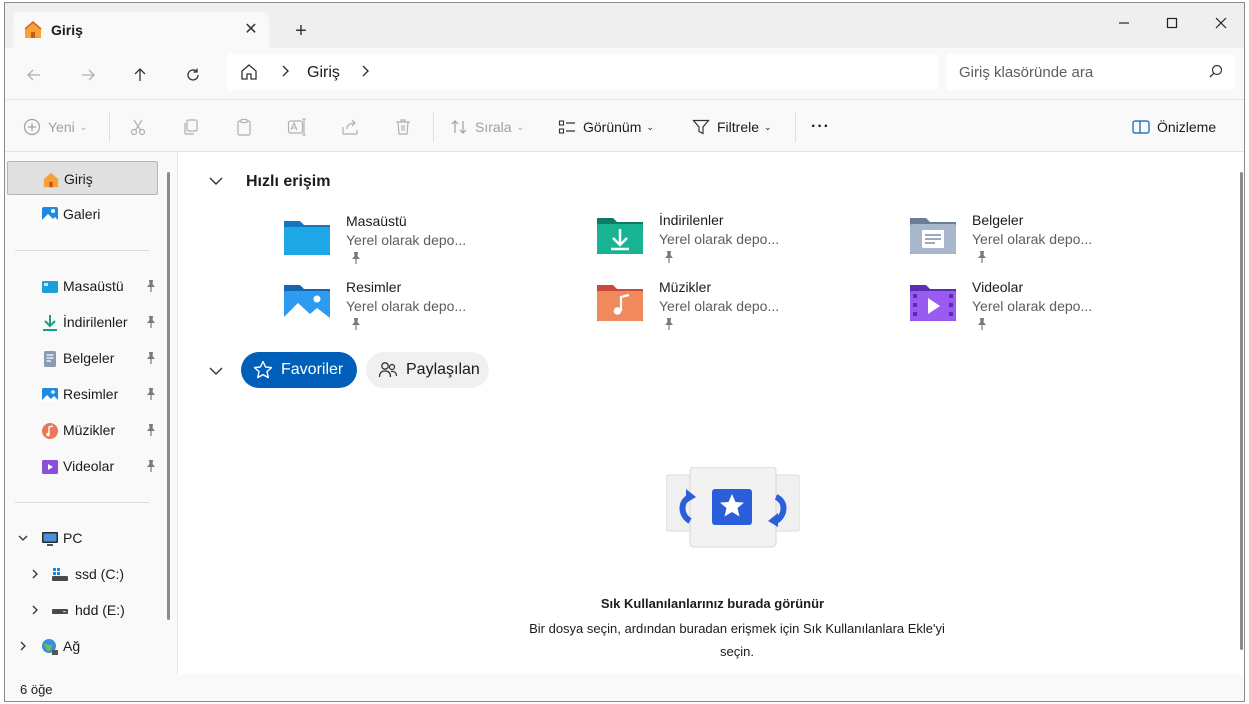 The width and height of the screenshot is (1249, 704). What do you see at coordinates (624, 687) in the screenshot?
I see `status-bar: 6 öğe` at bounding box center [624, 687].